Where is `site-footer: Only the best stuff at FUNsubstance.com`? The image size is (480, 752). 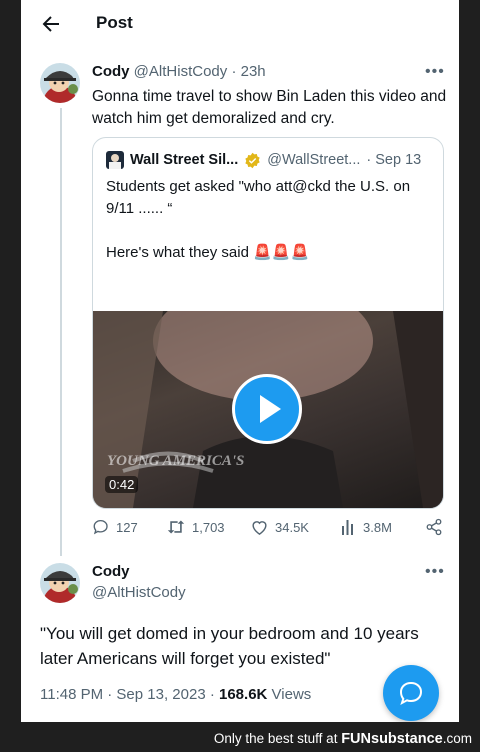 site-footer: Only the best stuff at FUNsubstance.com is located at coordinates (240, 739).